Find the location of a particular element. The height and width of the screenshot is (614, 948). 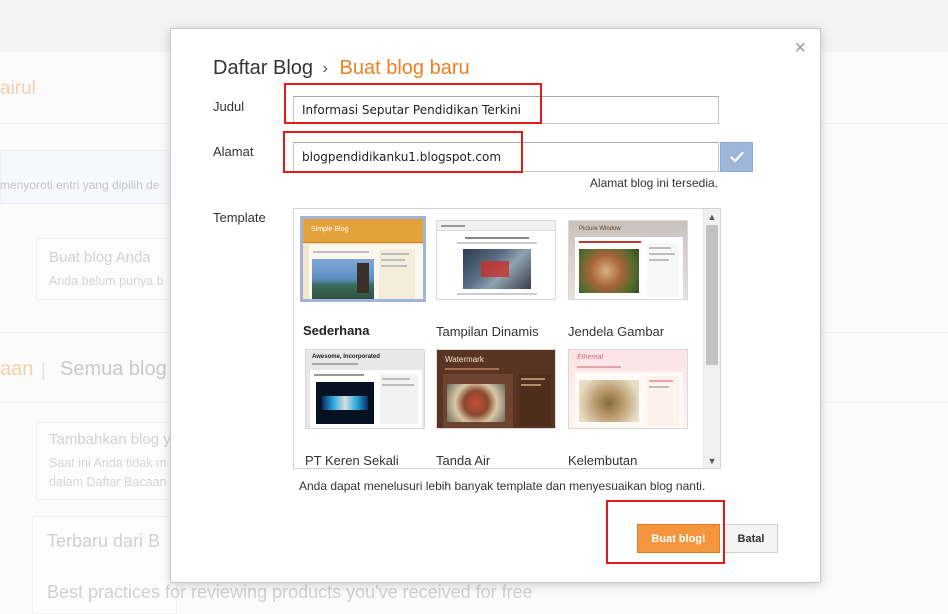

info-box is located at coordinates (87, 177).